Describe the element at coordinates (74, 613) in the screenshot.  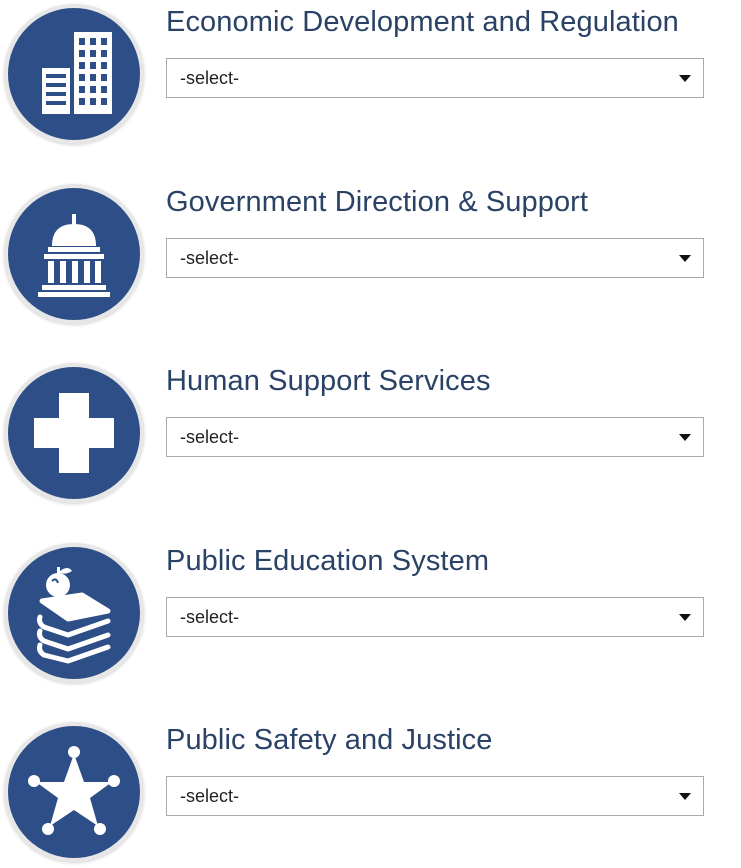
I see `books-apple-icon` at that location.